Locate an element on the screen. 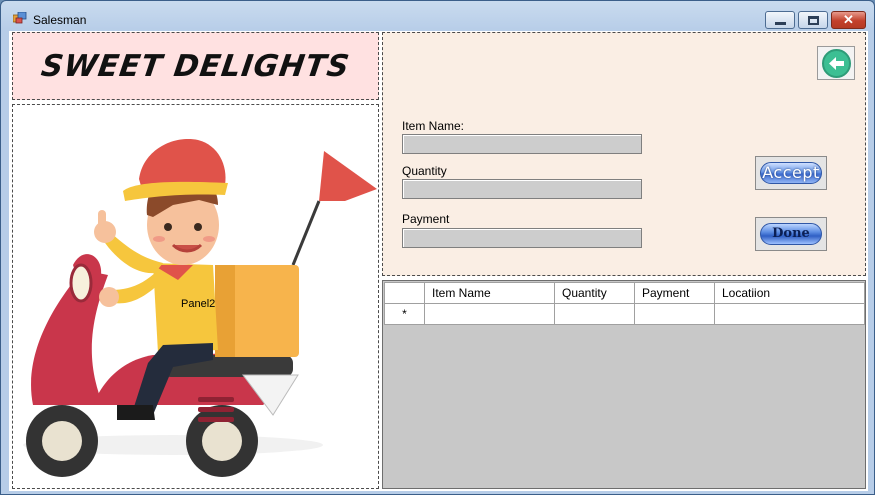 The height and width of the screenshot is (495, 875). header-panel: SWEET DELIGHTS is located at coordinates (195, 66).